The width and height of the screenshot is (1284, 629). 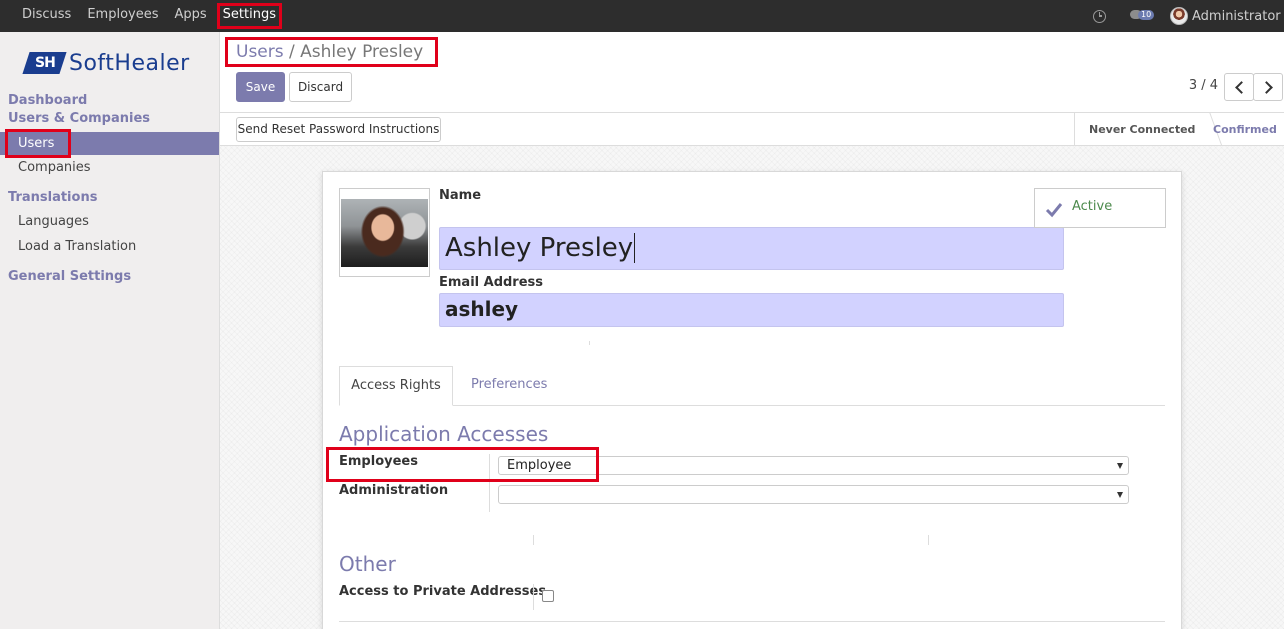 What do you see at coordinates (52, 197) in the screenshot?
I see `sidebar-section-translations: Translations` at bounding box center [52, 197].